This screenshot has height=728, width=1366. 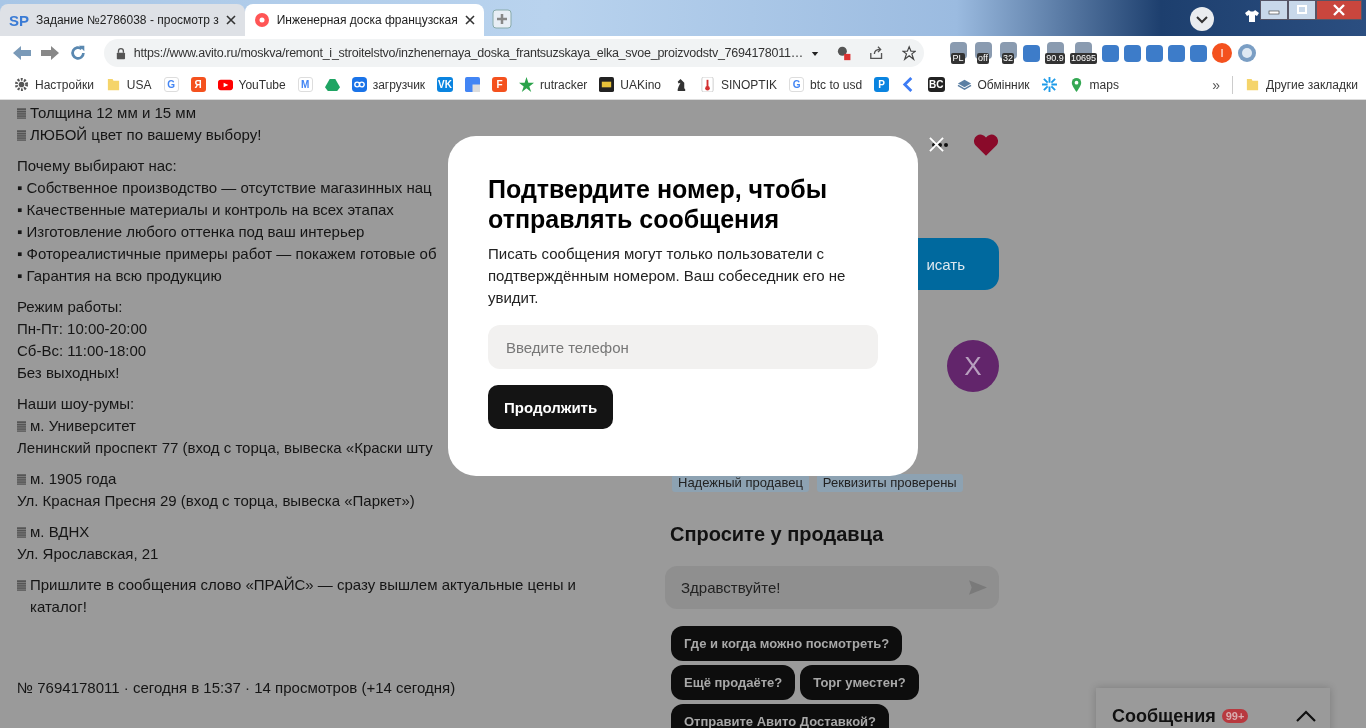 What do you see at coordinates (113, 113) in the screenshot?
I see `description-text: Толщина 12 мм и 15 мм` at bounding box center [113, 113].